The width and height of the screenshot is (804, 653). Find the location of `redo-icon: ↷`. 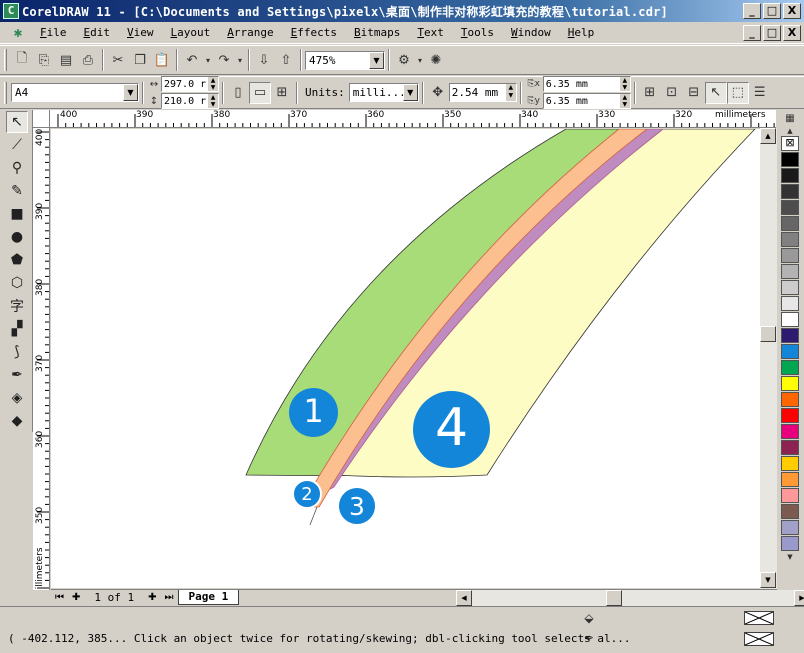

redo-icon: ↷ is located at coordinates (224, 60).